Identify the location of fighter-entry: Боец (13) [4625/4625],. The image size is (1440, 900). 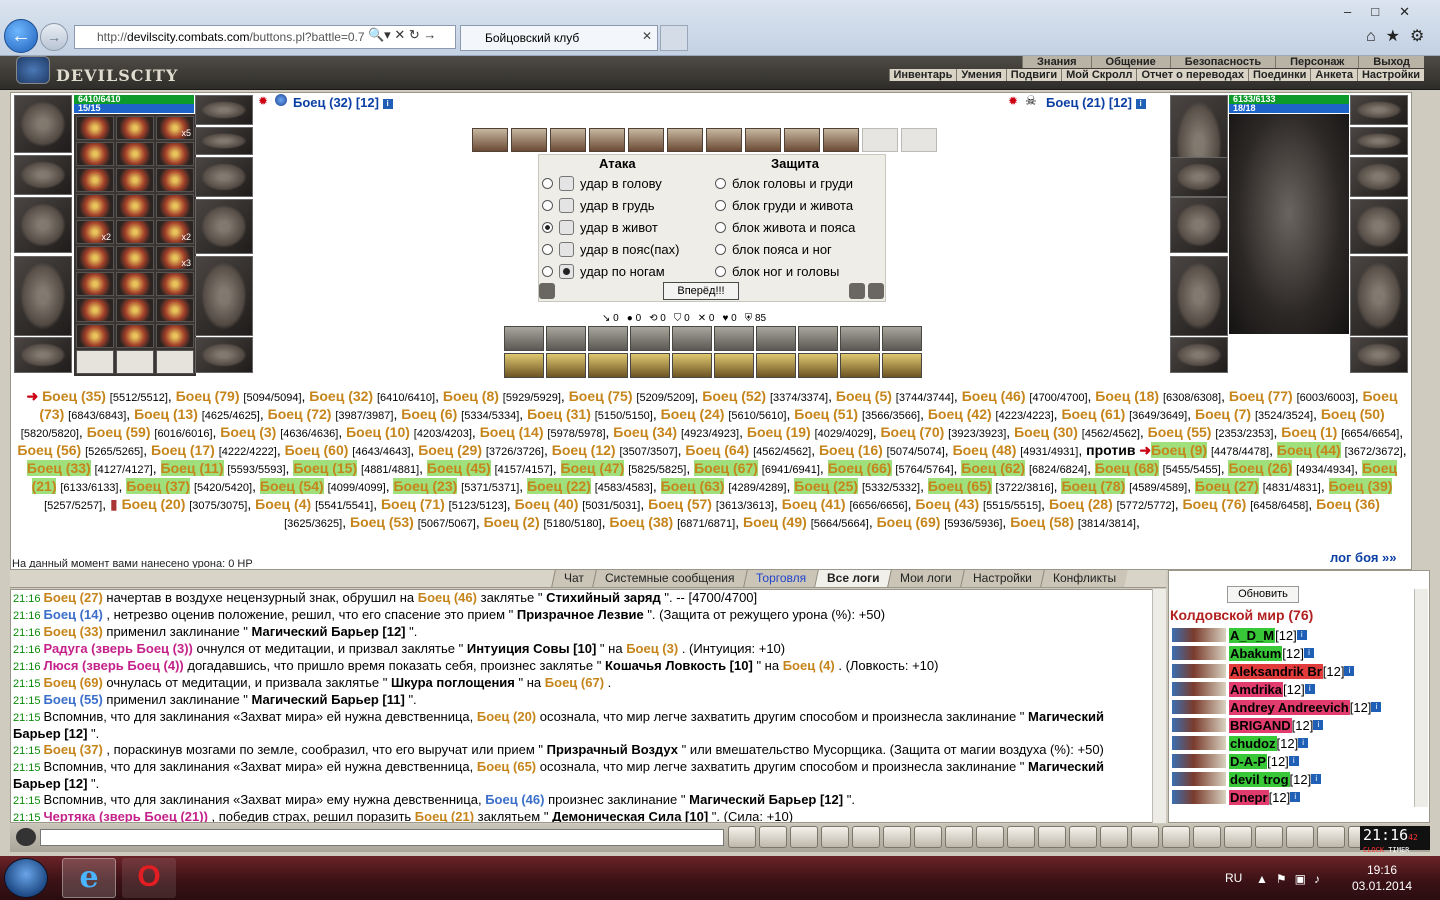
(201, 414).